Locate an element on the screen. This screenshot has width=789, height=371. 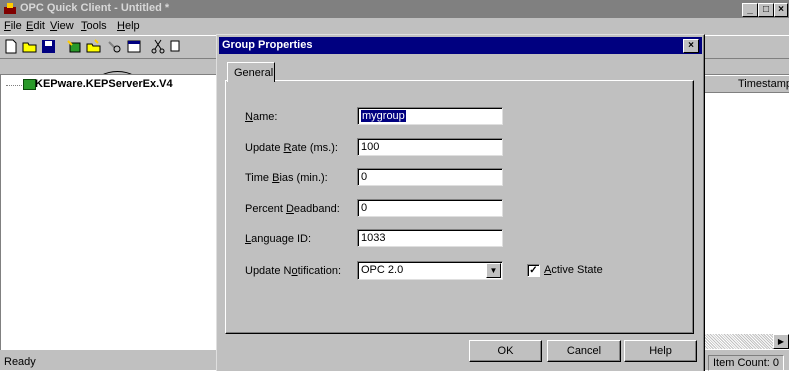
time-bias-field: 0 is located at coordinates (430, 177).